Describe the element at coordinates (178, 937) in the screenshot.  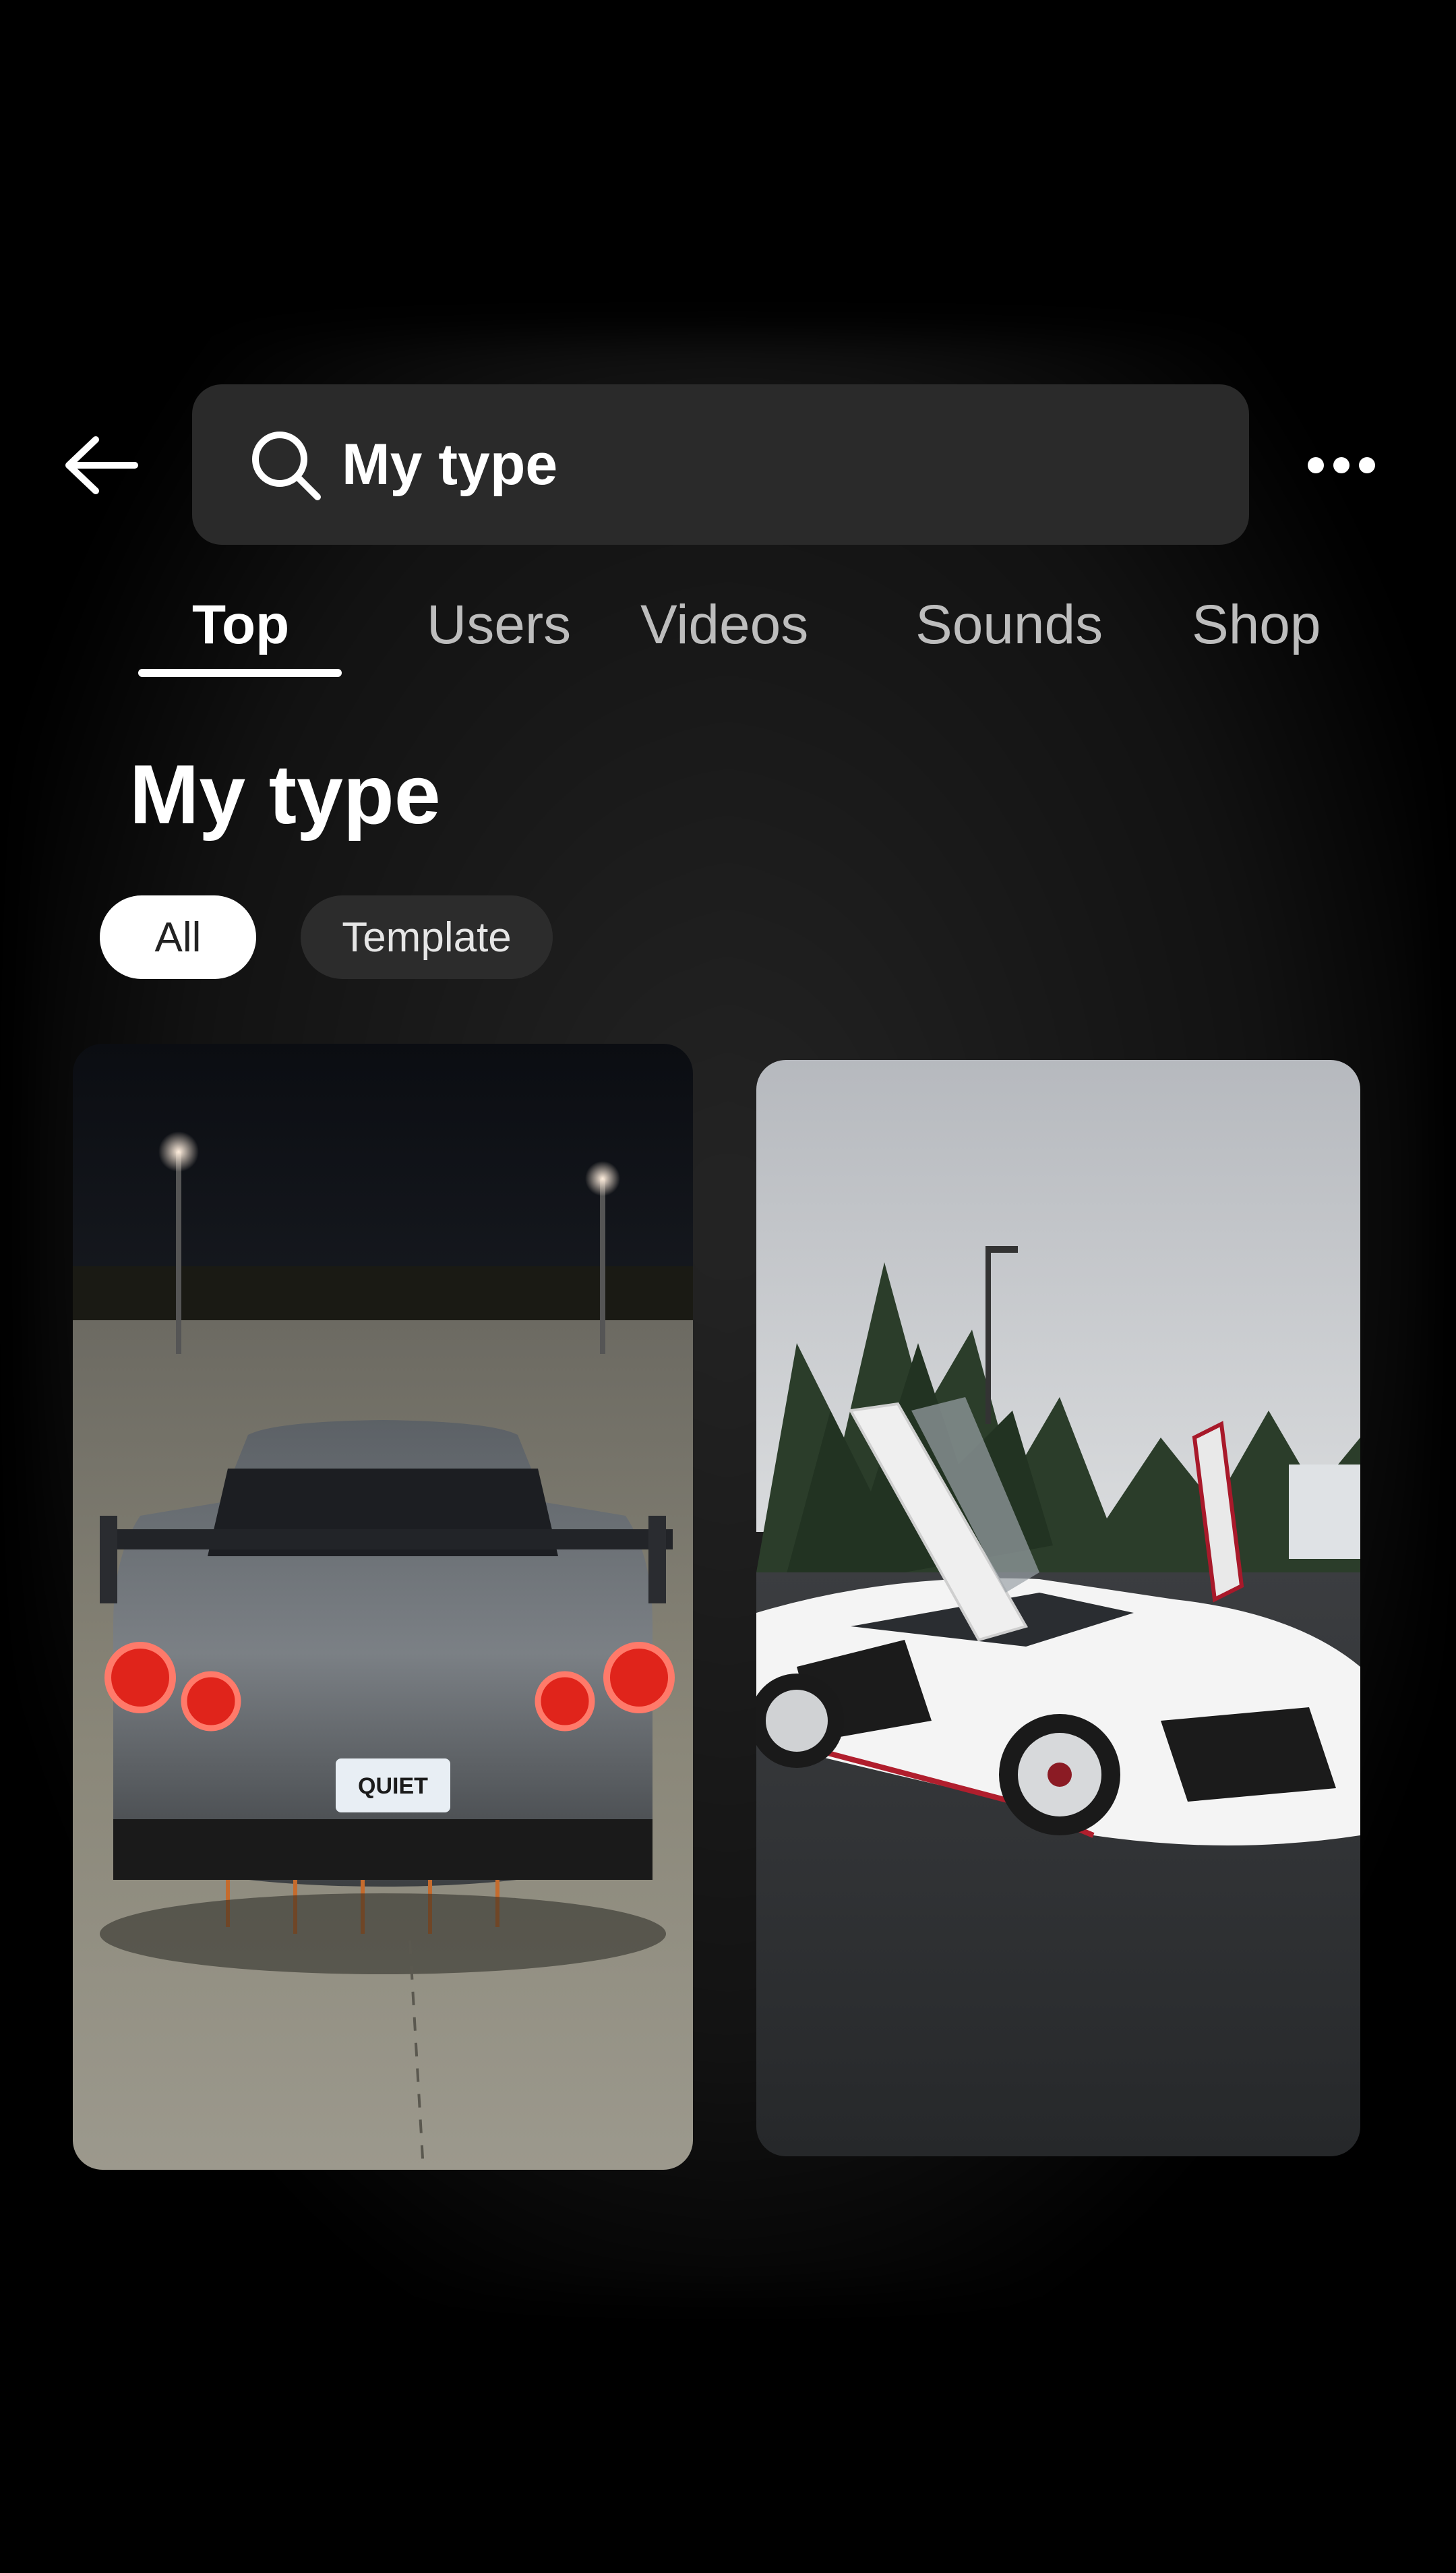
I see `filter-chip-all: All` at that location.